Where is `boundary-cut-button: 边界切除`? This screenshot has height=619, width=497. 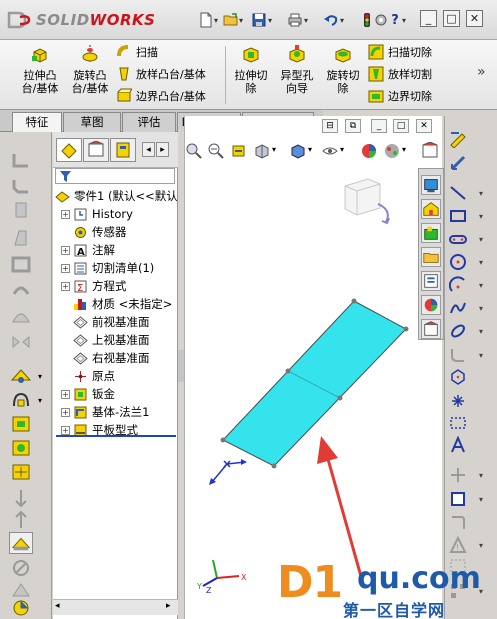
boundary-cut-button: 边界切除 is located at coordinates (400, 95).